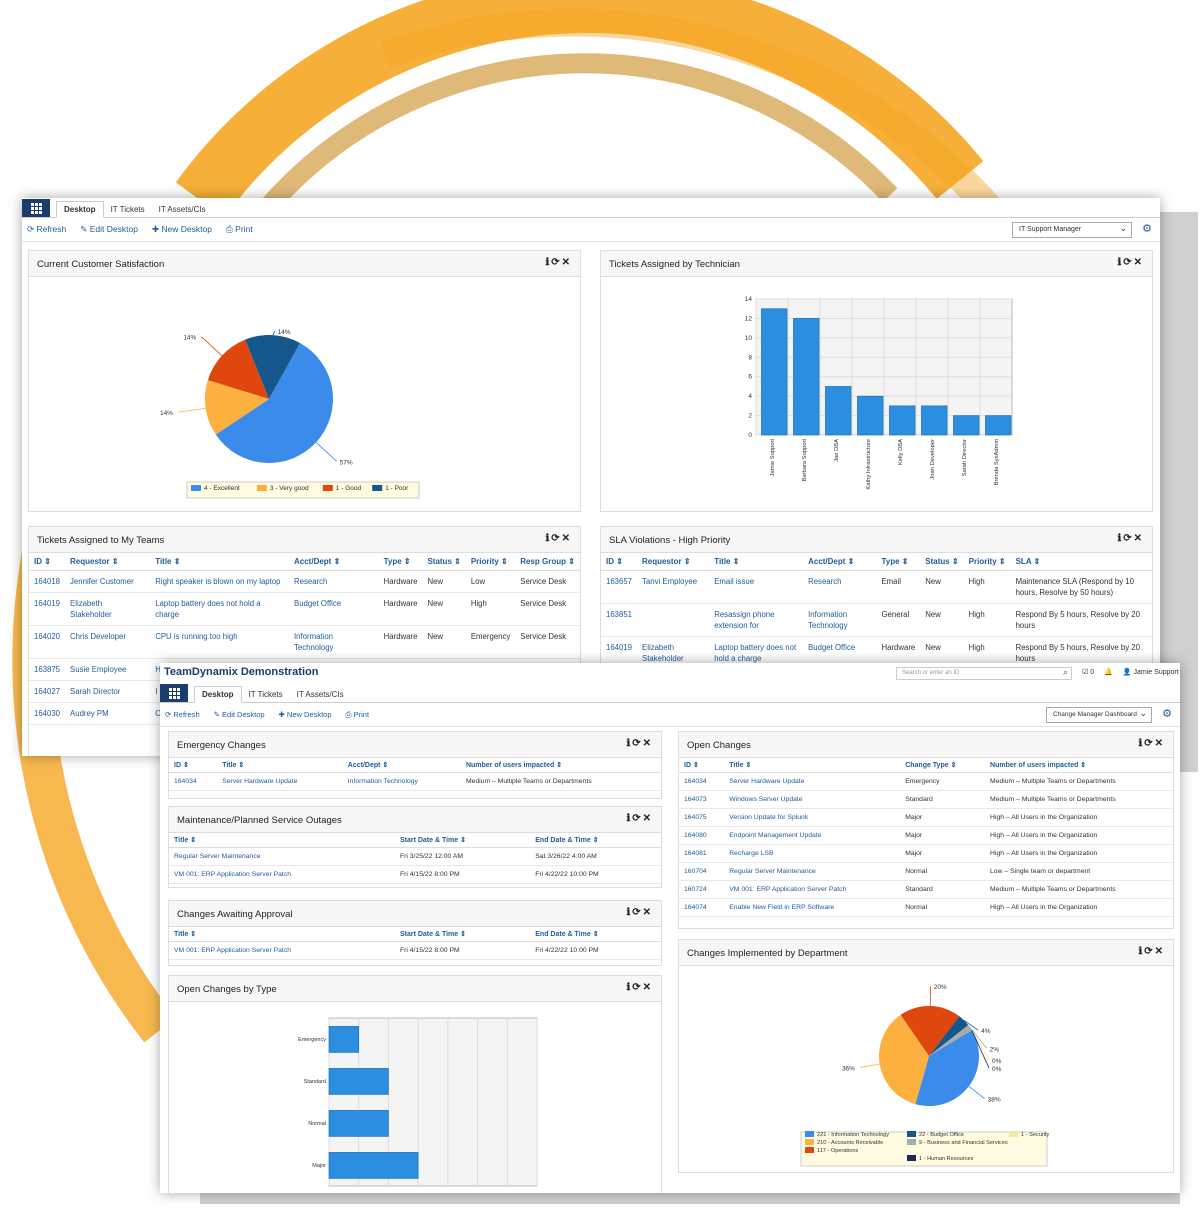  Describe the element at coordinates (702, 853) in the screenshot. I see `table-cell: 164081` at that location.